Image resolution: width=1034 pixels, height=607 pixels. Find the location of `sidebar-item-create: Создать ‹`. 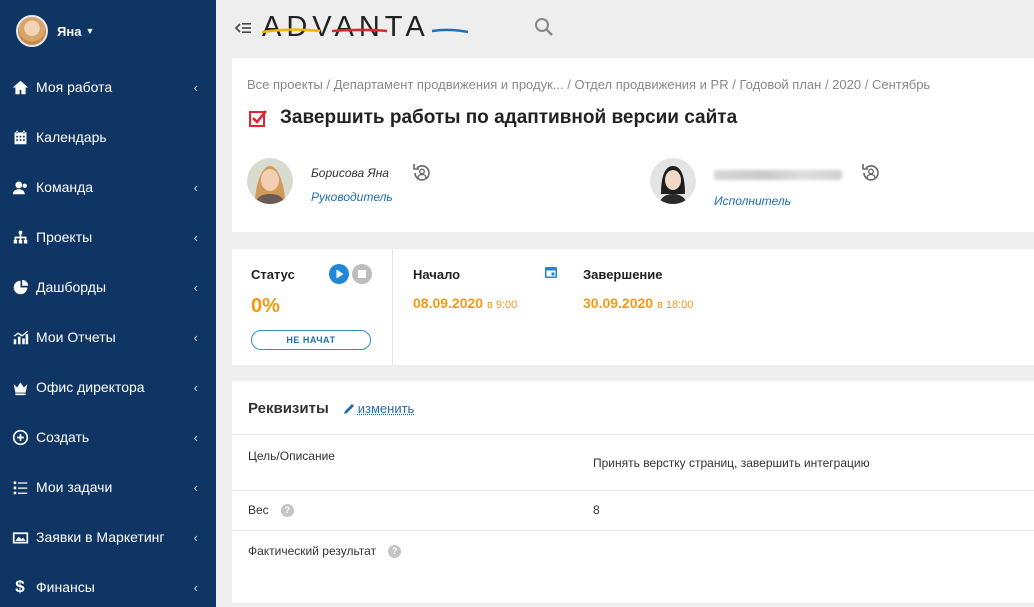

sidebar-item-create: Создать ‹ is located at coordinates (108, 437).